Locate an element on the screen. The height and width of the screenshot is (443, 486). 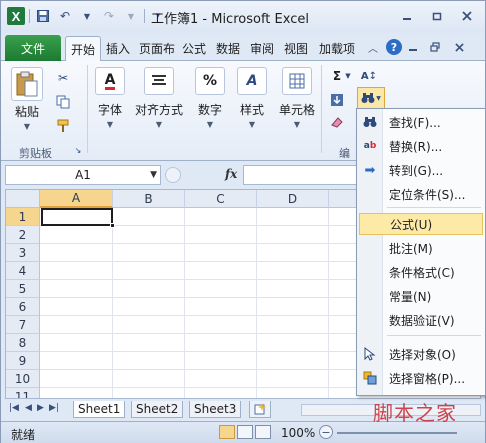
last-sheet-icon: ▶| is located at coordinates (54, 408).